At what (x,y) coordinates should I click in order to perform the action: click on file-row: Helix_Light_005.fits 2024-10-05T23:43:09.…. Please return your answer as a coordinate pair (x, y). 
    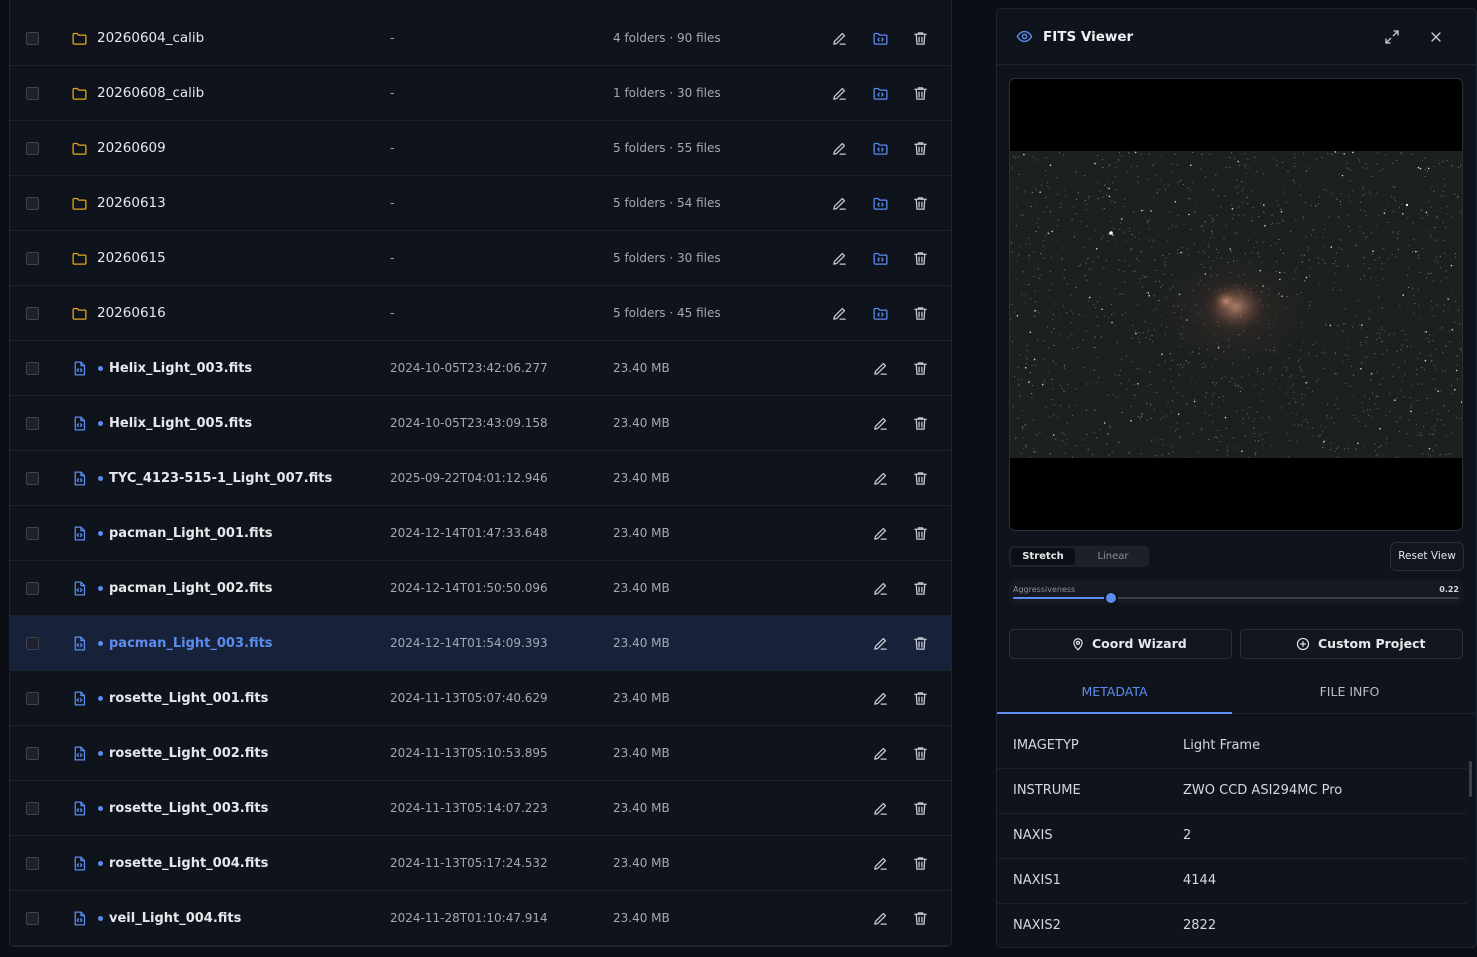
    Looking at the image, I should click on (480, 423).